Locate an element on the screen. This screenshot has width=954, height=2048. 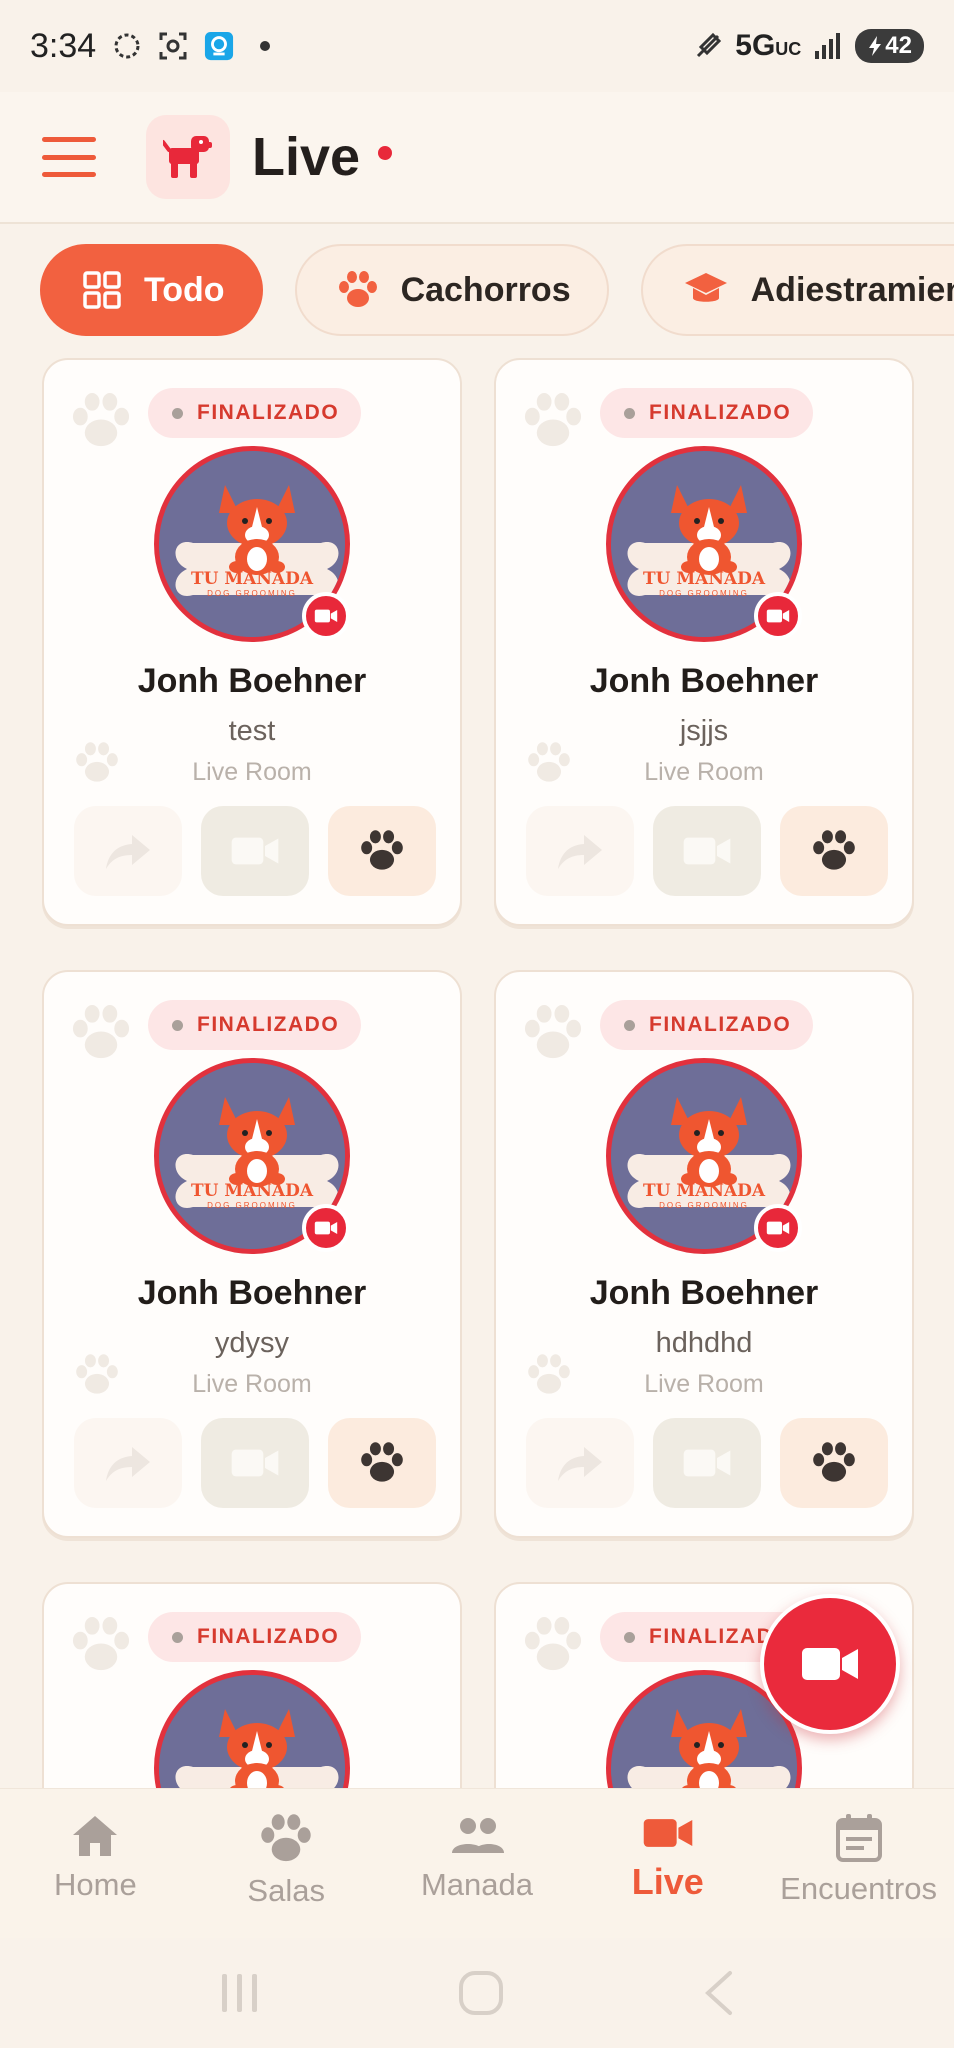
start-live-button is located at coordinates (830, 1664).